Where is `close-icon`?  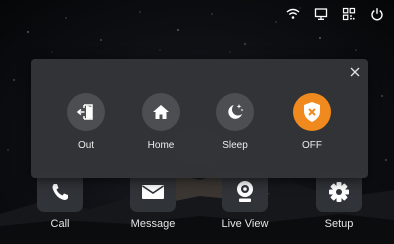 close-icon is located at coordinates (355, 72).